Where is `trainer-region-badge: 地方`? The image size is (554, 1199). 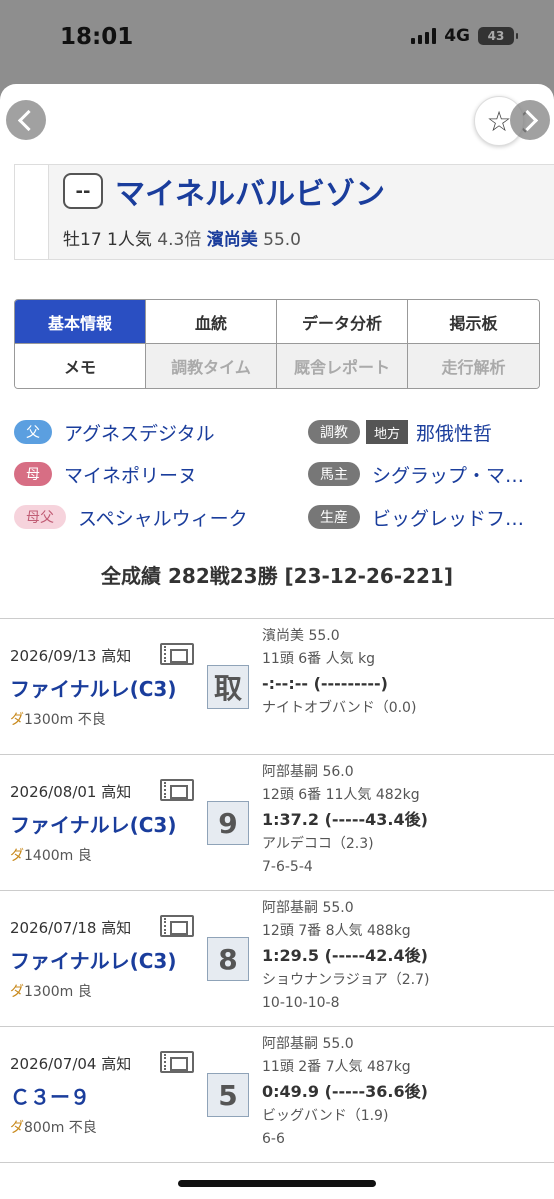
trainer-region-badge: 地方 is located at coordinates (387, 432).